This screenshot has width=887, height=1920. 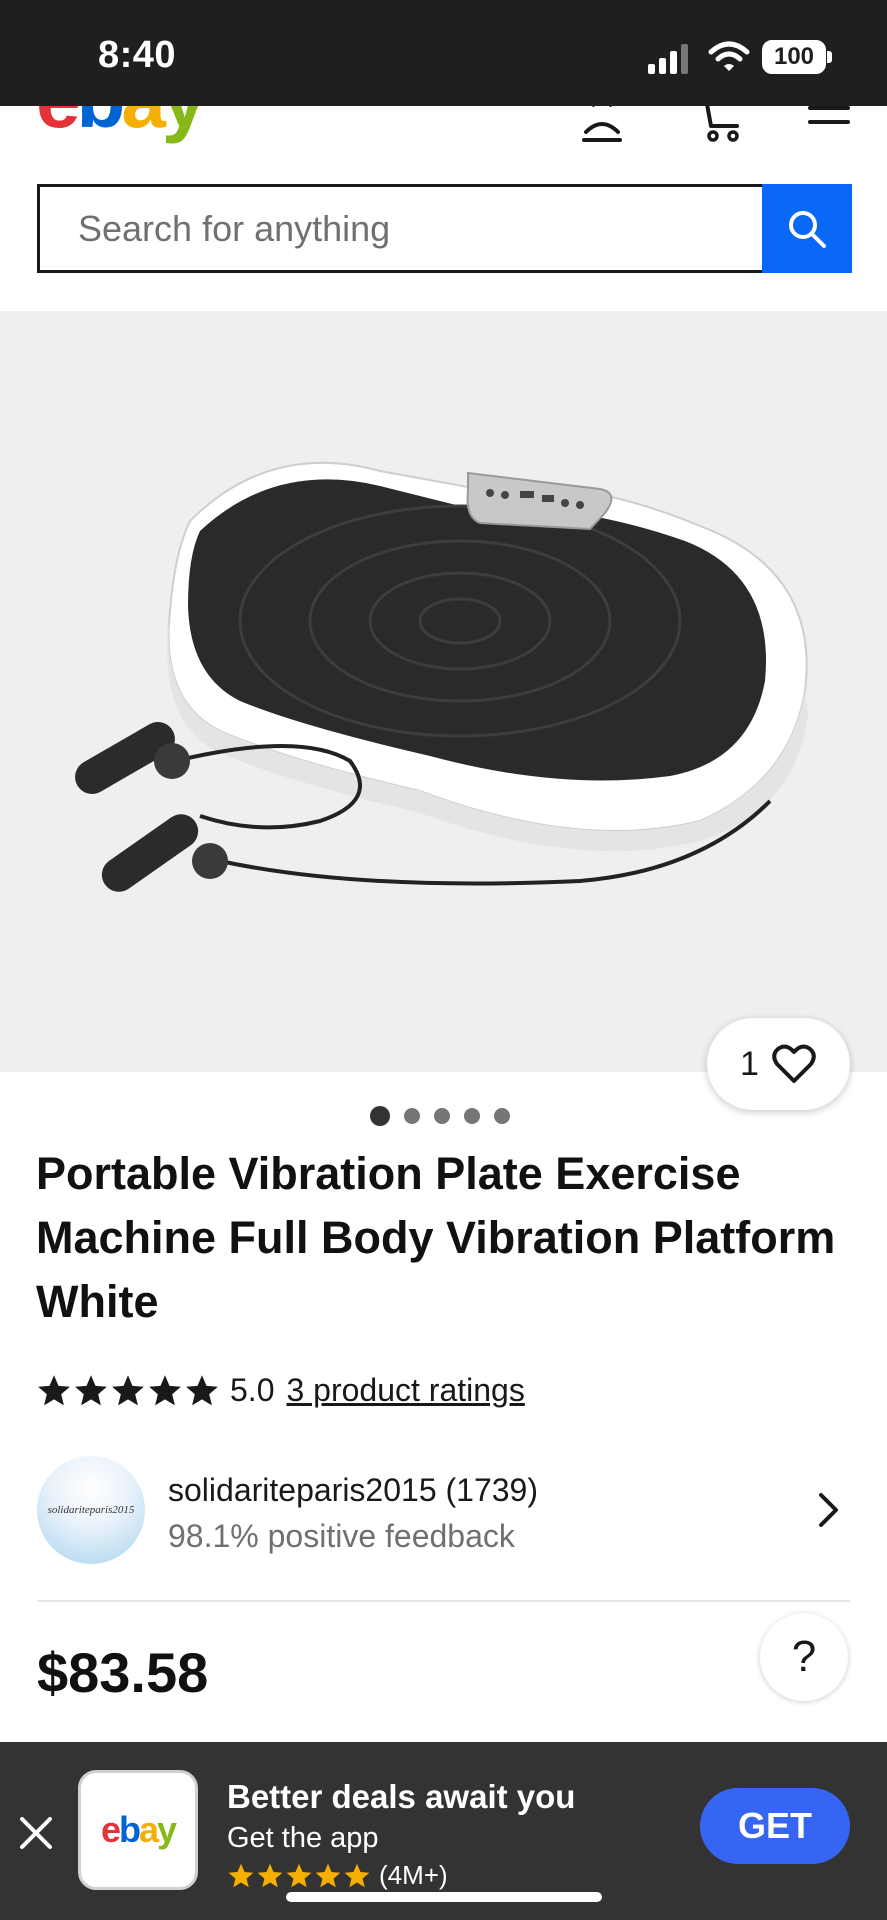 What do you see at coordinates (444, 1897) in the screenshot?
I see `home-indicator` at bounding box center [444, 1897].